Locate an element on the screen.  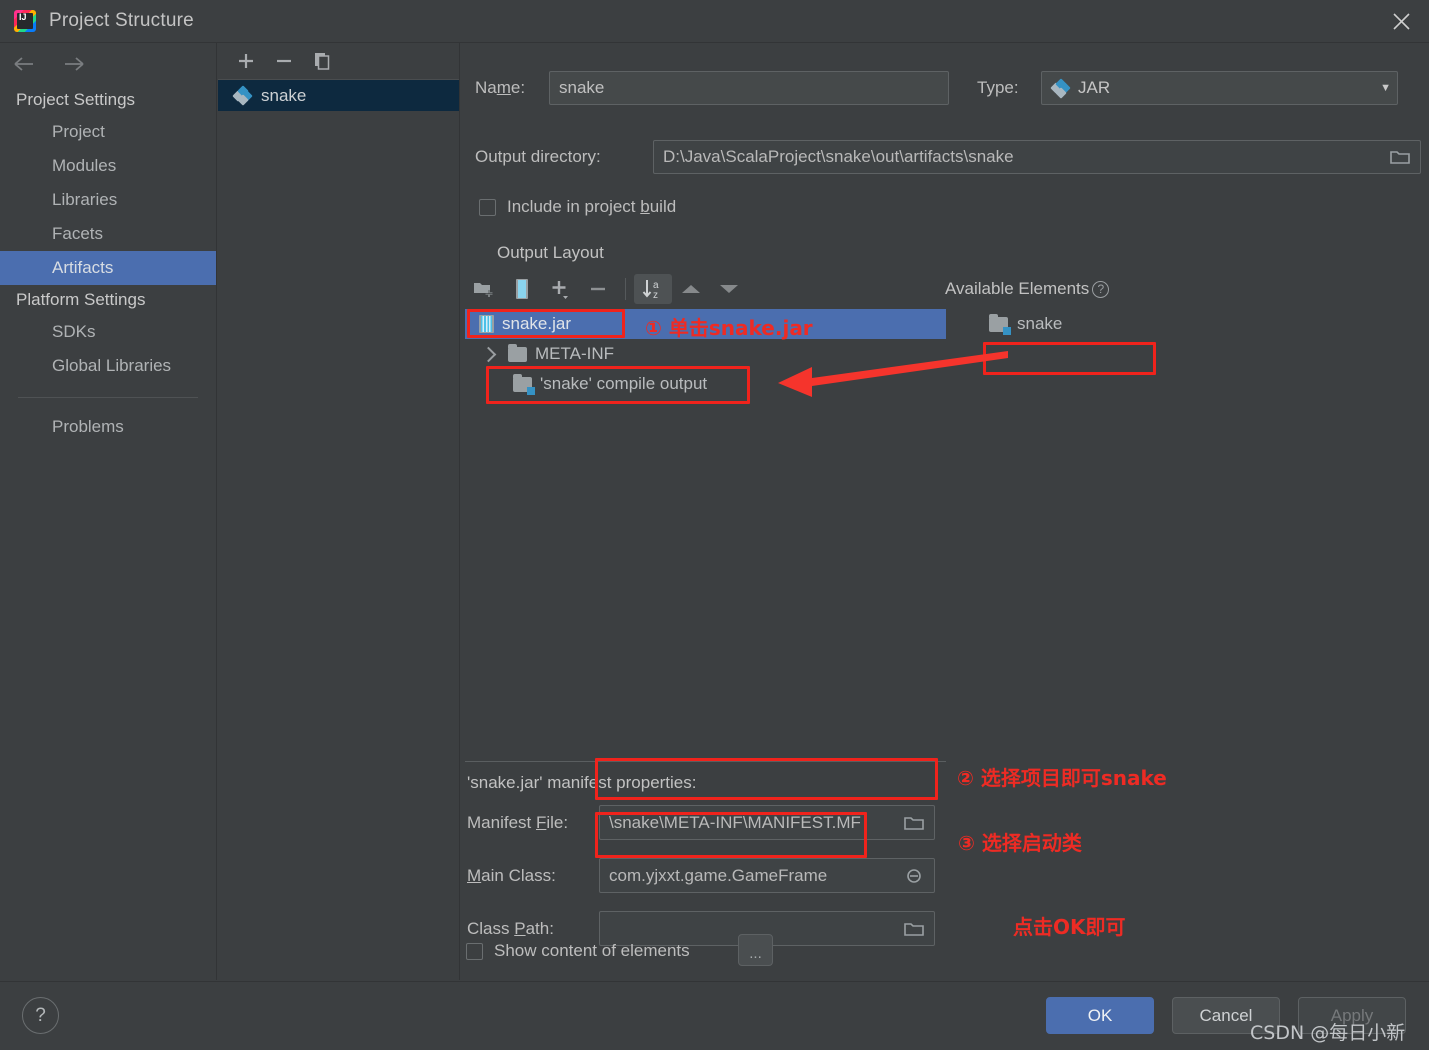
annotation-arrow-icon is located at coordinates (893, 374).